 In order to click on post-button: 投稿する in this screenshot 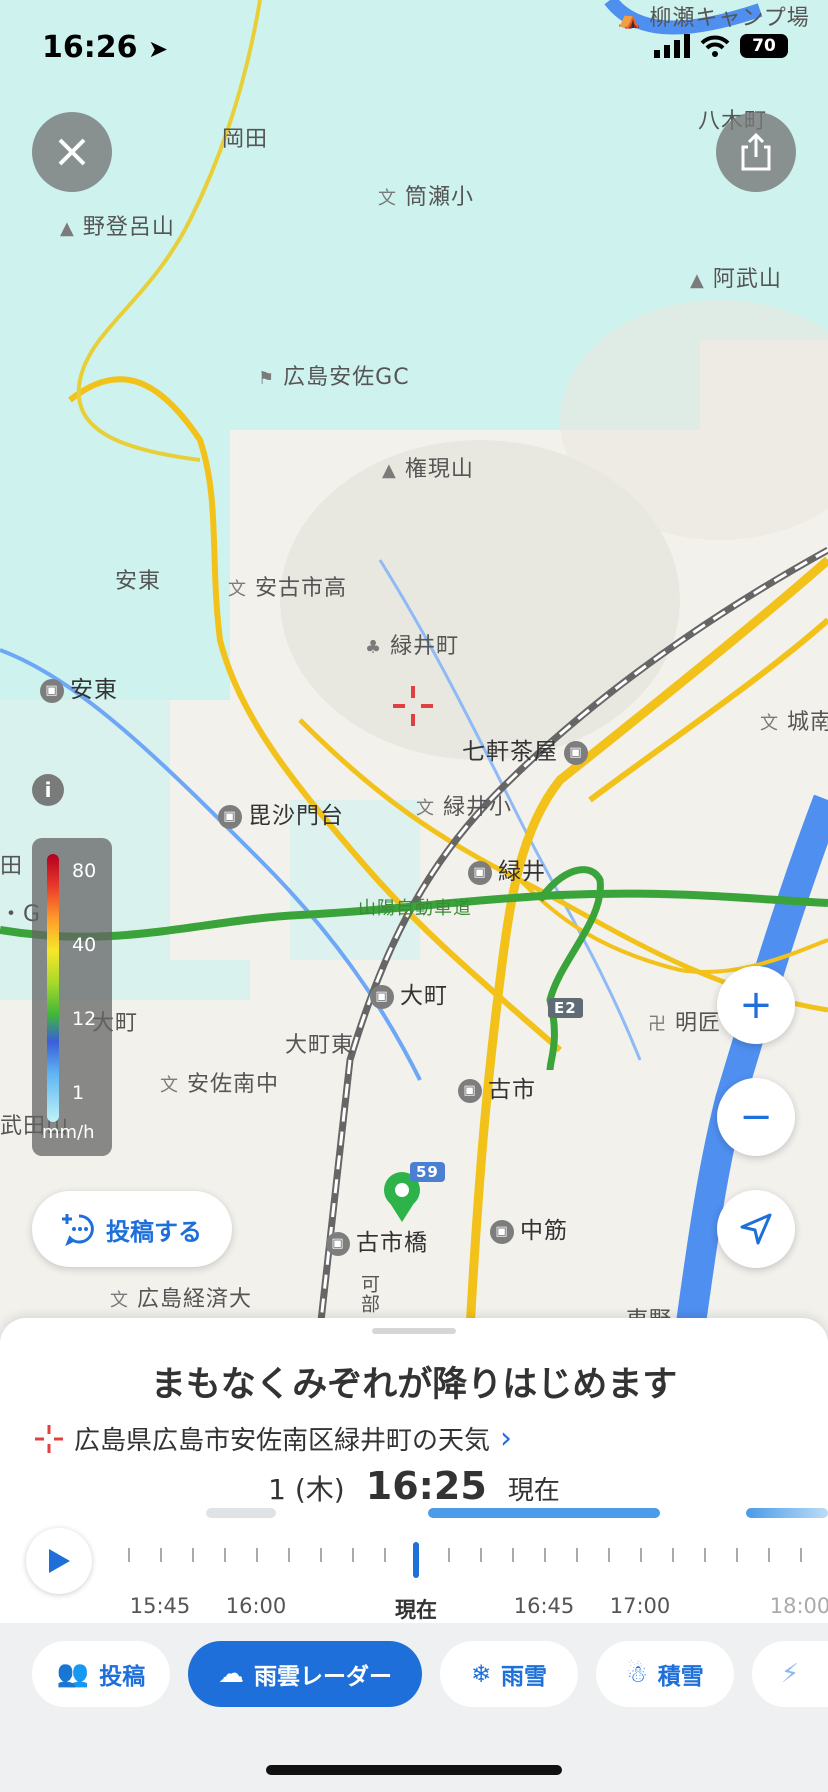, I will do `click(132, 1229)`.